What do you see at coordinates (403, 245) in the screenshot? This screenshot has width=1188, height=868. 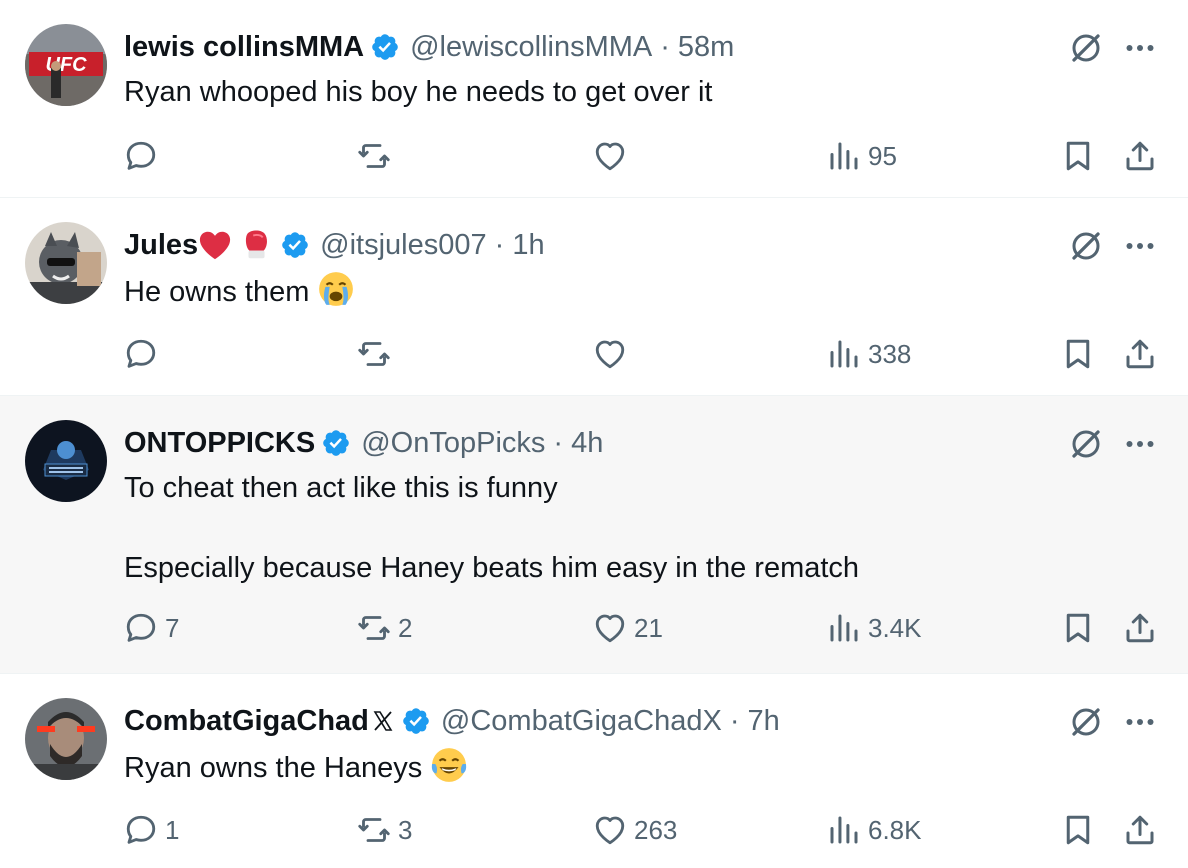 I see `user-handle: @itsjules007` at bounding box center [403, 245].